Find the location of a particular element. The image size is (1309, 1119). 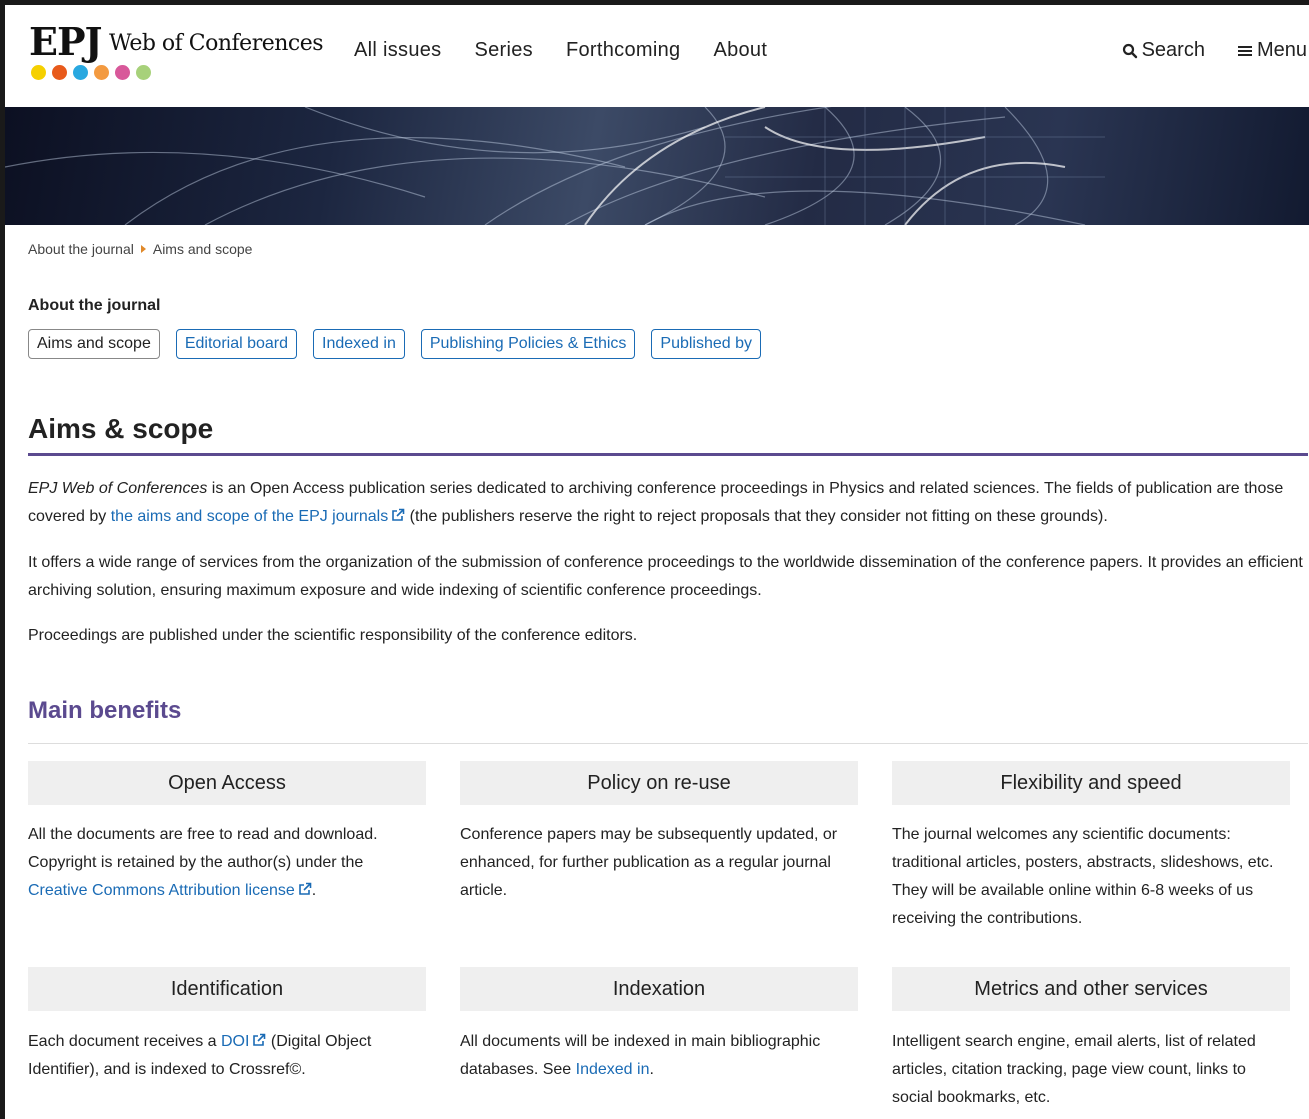

indexed-in-link: Indexed in is located at coordinates (613, 1069).